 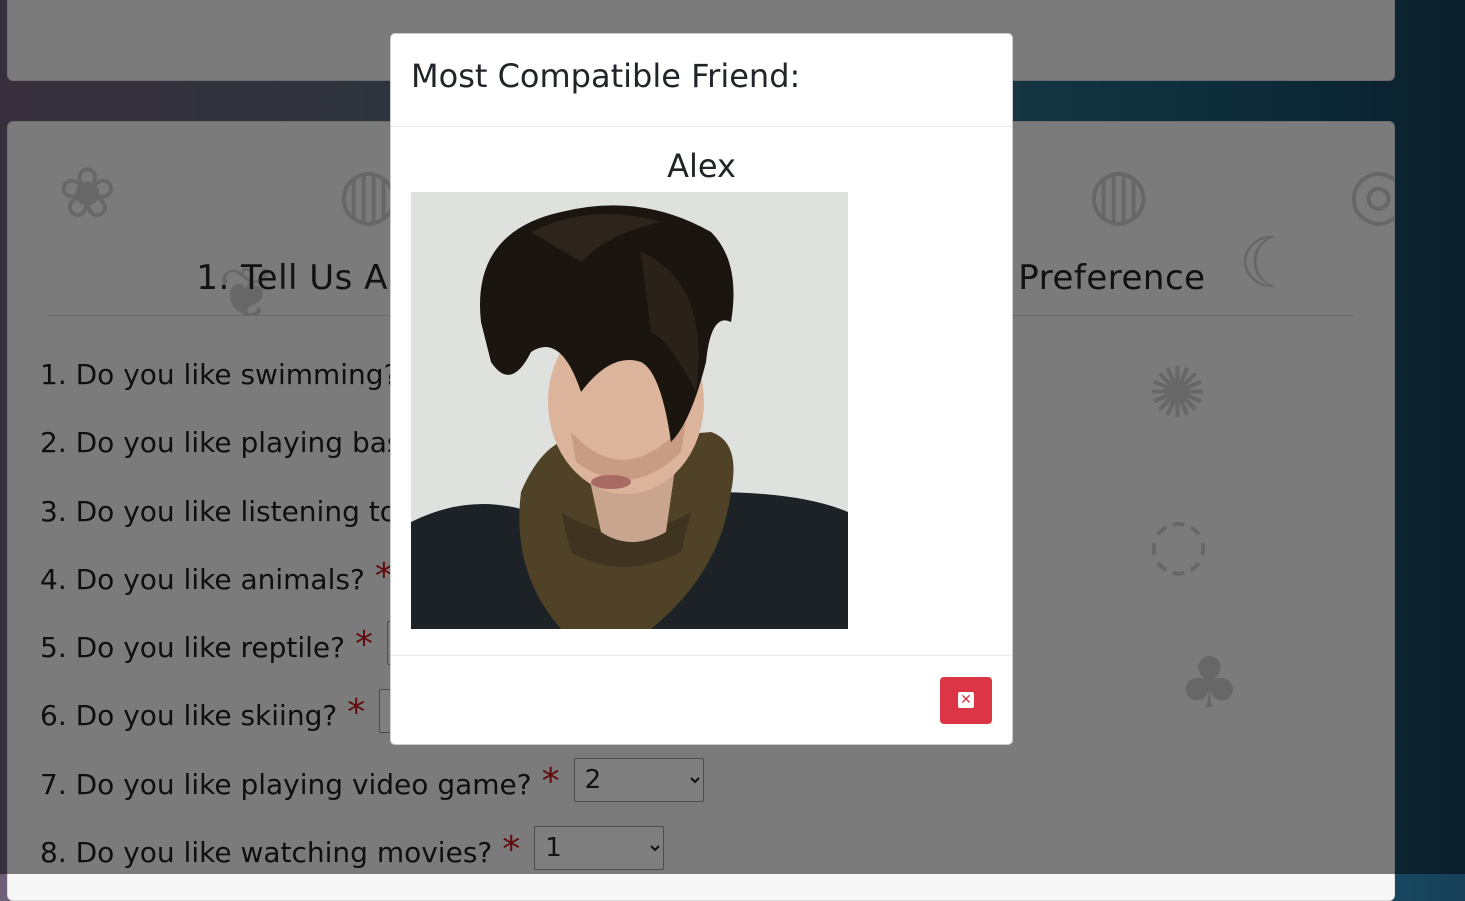 What do you see at coordinates (629, 410) in the screenshot?
I see `friend-photo` at bounding box center [629, 410].